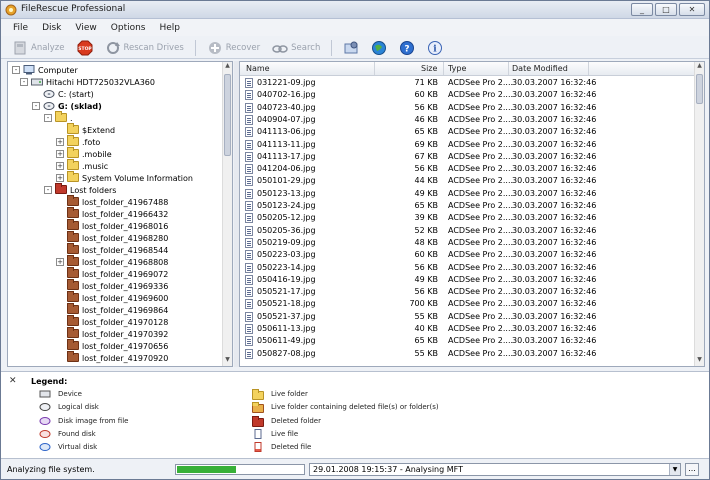 This screenshot has height=480, width=710. Describe the element at coordinates (20, 28) in the screenshot. I see `menu-file: File` at that location.